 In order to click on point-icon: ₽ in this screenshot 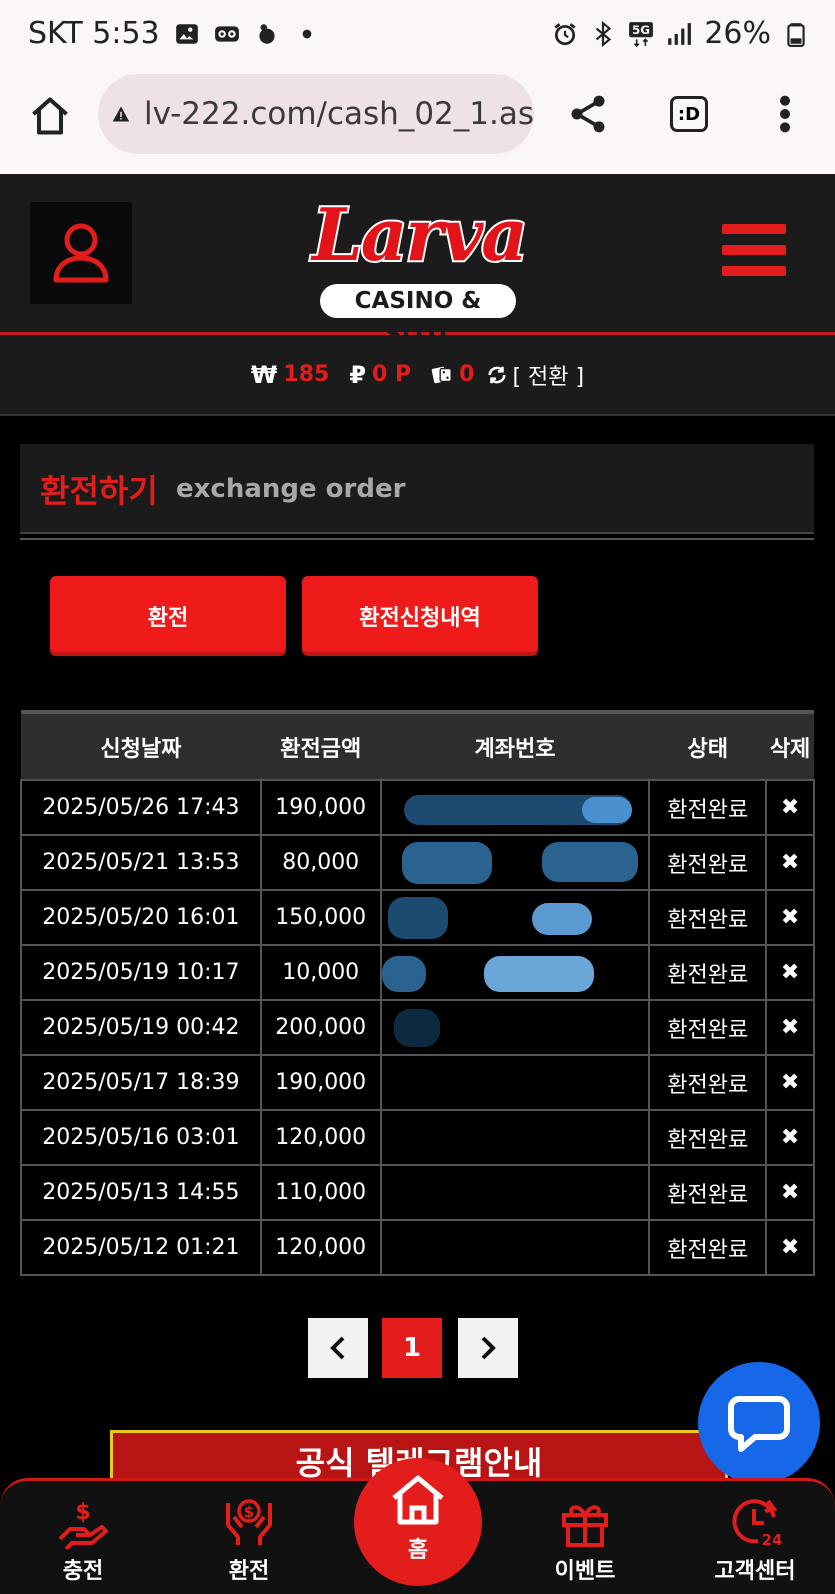, I will do `click(358, 374)`.